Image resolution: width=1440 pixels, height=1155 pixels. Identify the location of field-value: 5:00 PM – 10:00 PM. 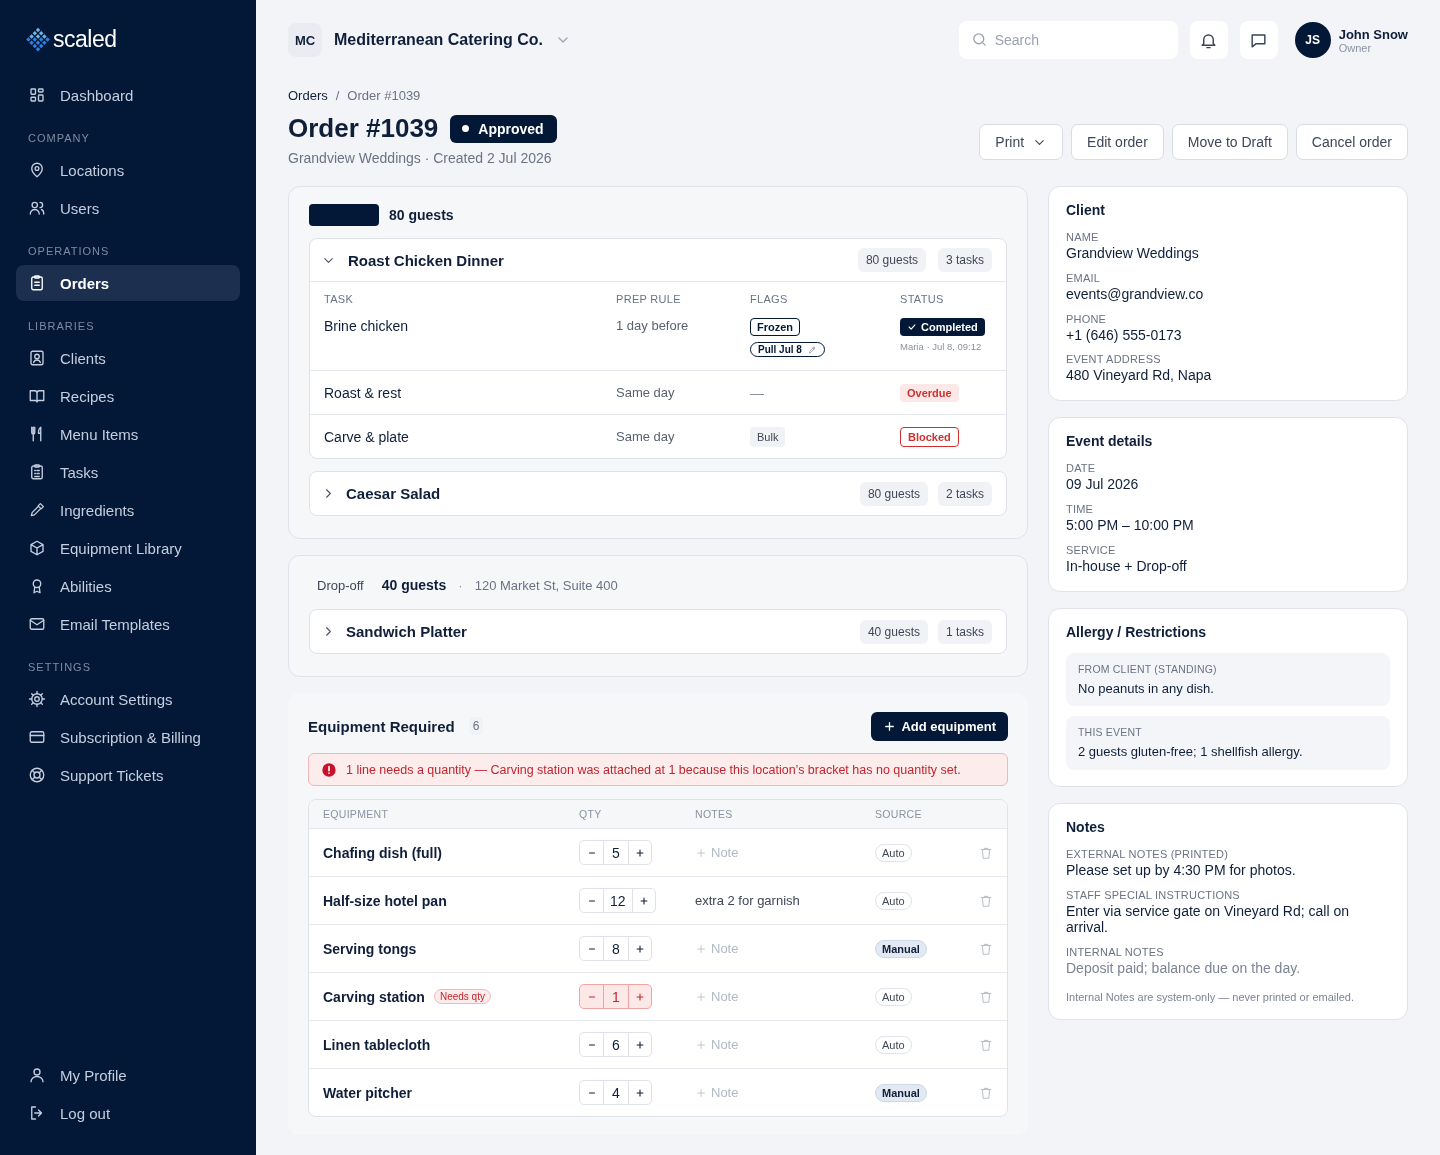
(1130, 525).